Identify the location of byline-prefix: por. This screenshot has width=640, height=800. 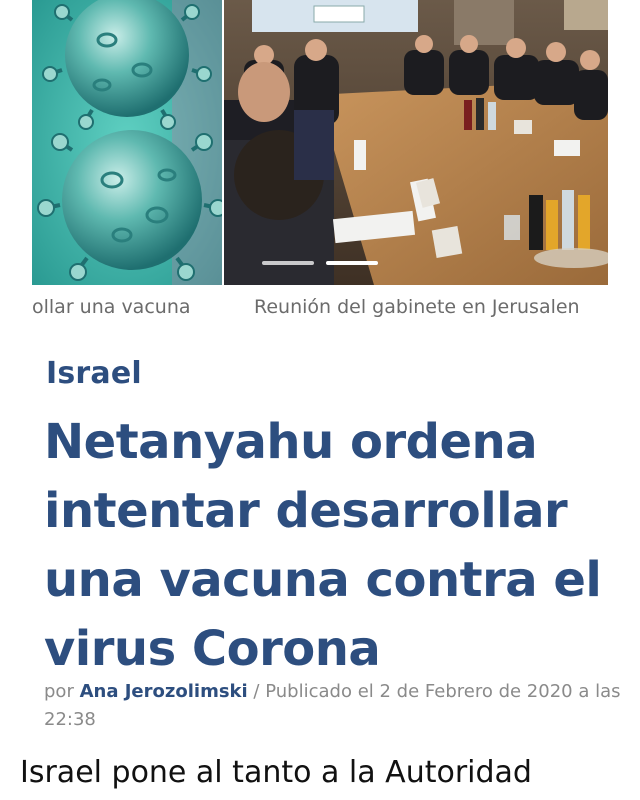
(59, 691).